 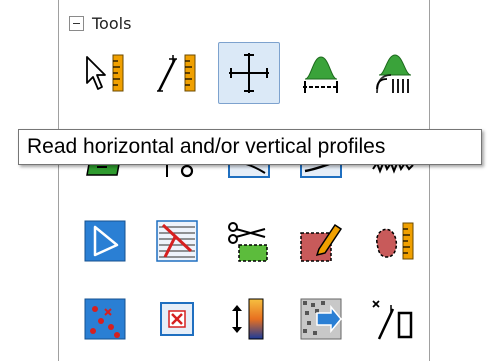 I want to click on delete-box-icon, so click(x=177, y=319).